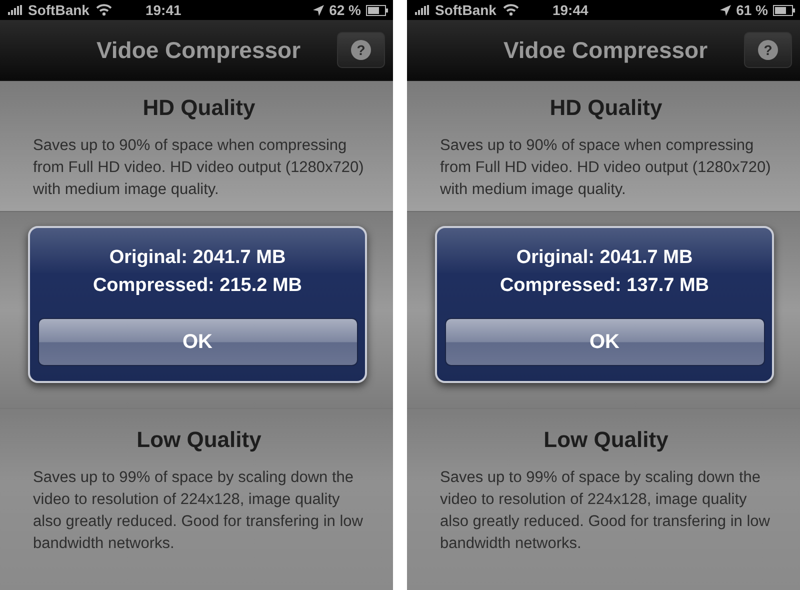 This screenshot has width=800, height=590. Describe the element at coordinates (605, 286) in the screenshot. I see `alert-message: Compressed: 137.7 MB` at that location.